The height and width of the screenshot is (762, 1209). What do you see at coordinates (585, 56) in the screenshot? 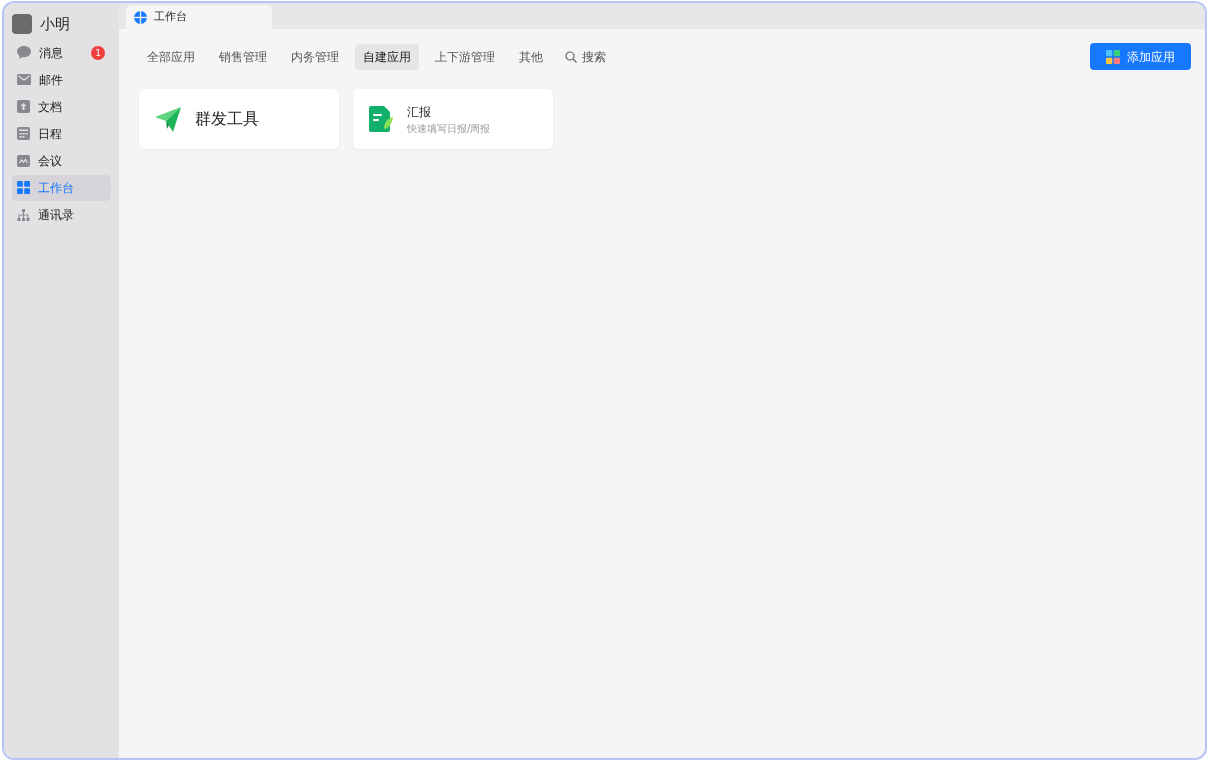
I see `search-button: 搜索` at bounding box center [585, 56].